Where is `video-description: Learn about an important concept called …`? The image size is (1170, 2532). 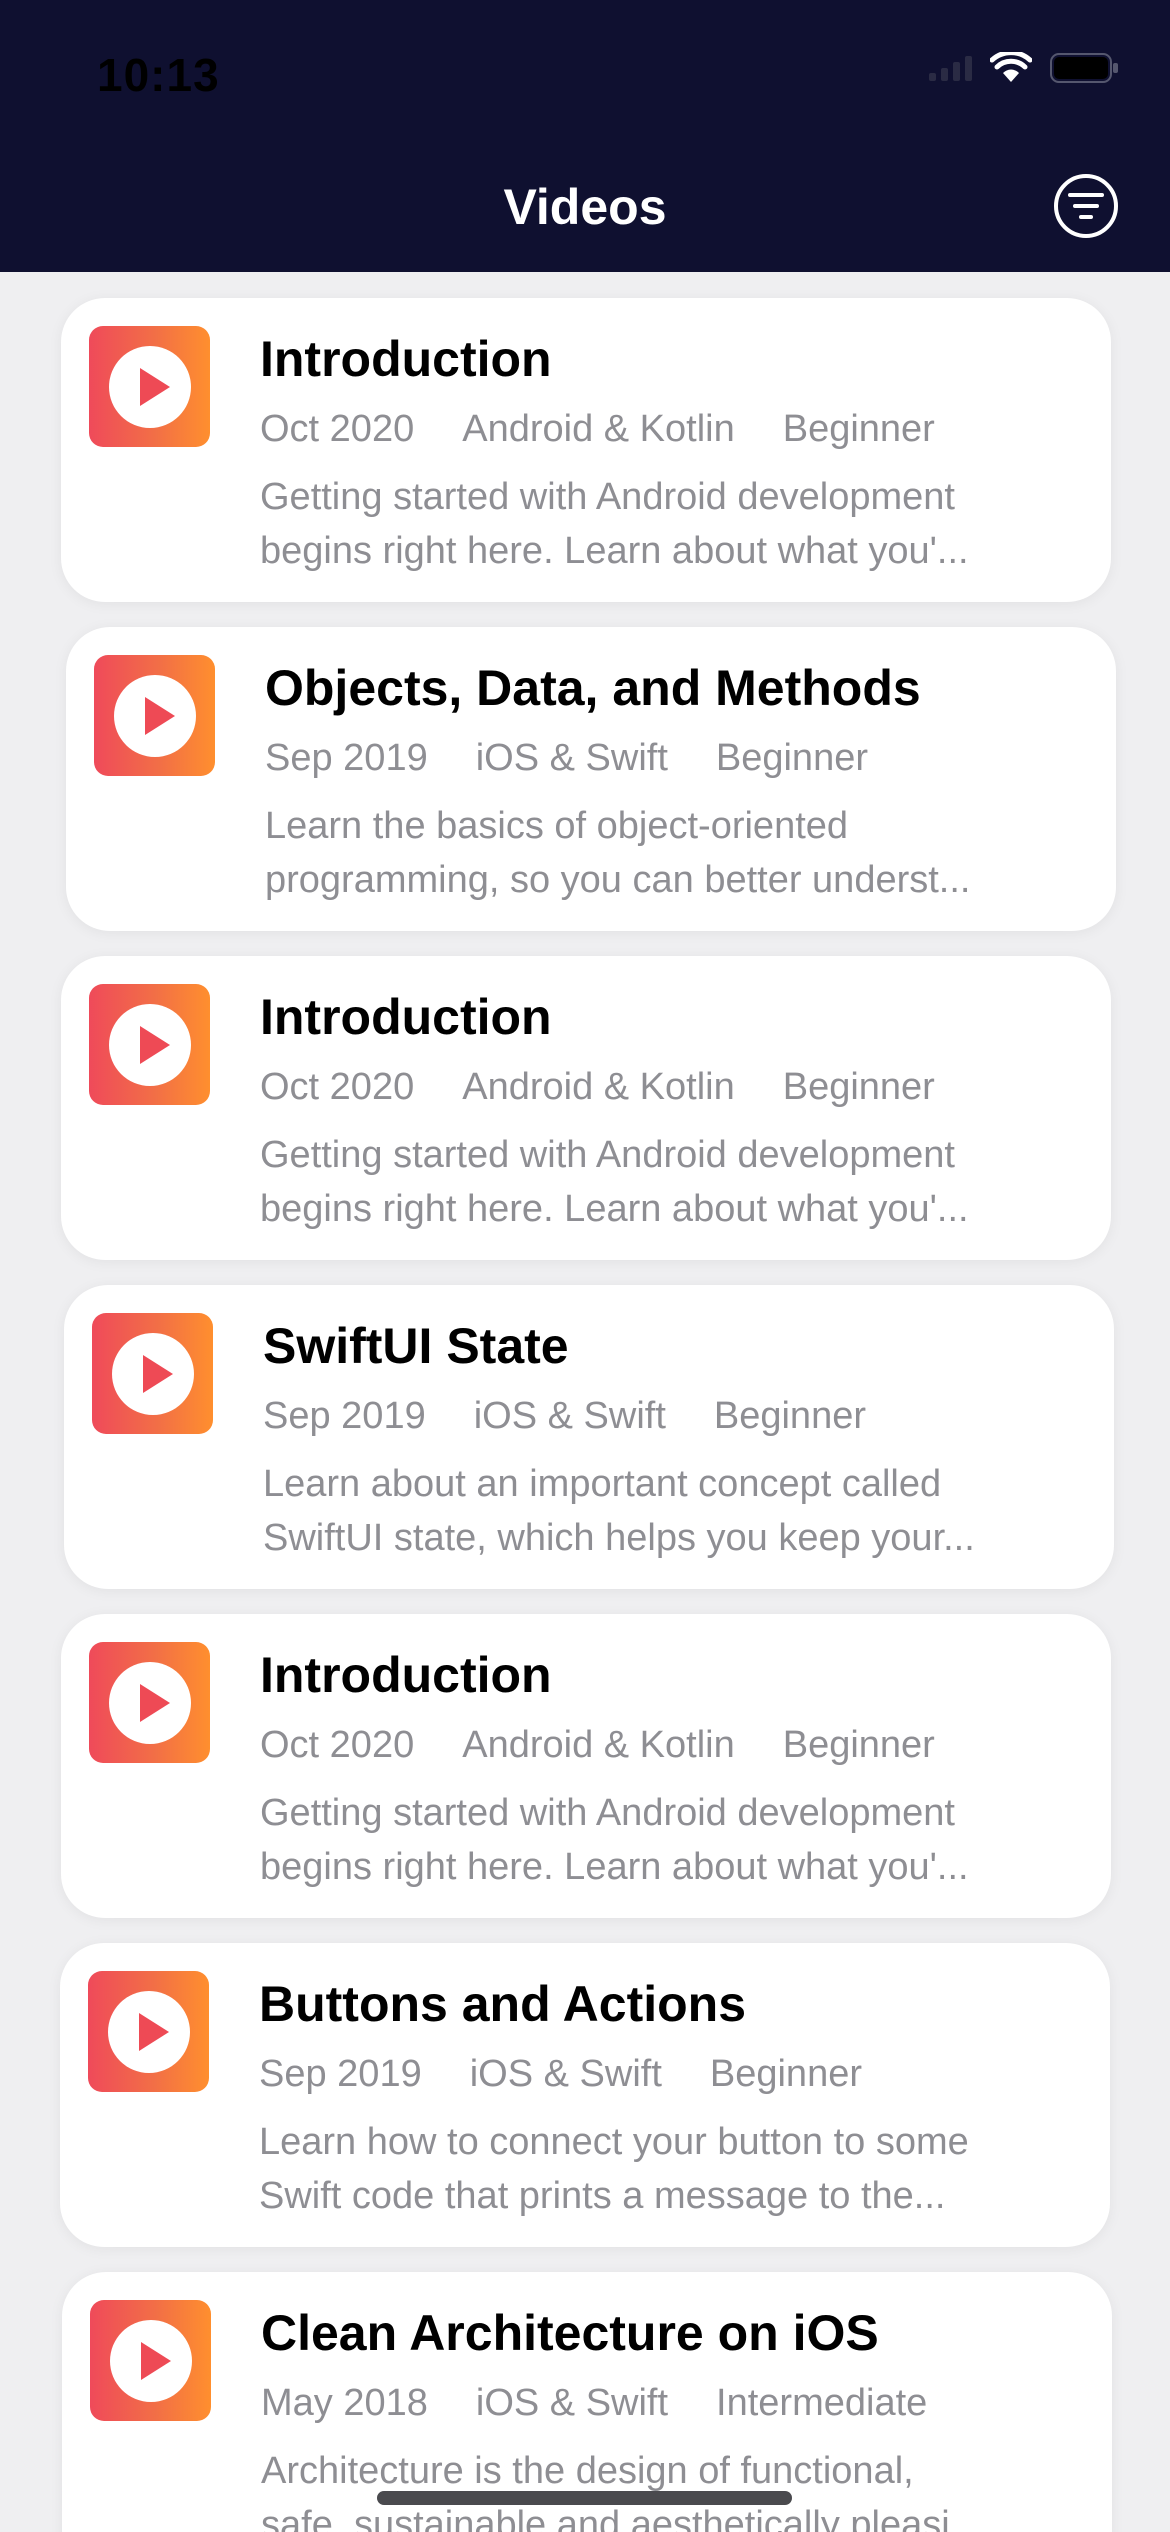 video-description: Learn about an important concept called … is located at coordinates (619, 1511).